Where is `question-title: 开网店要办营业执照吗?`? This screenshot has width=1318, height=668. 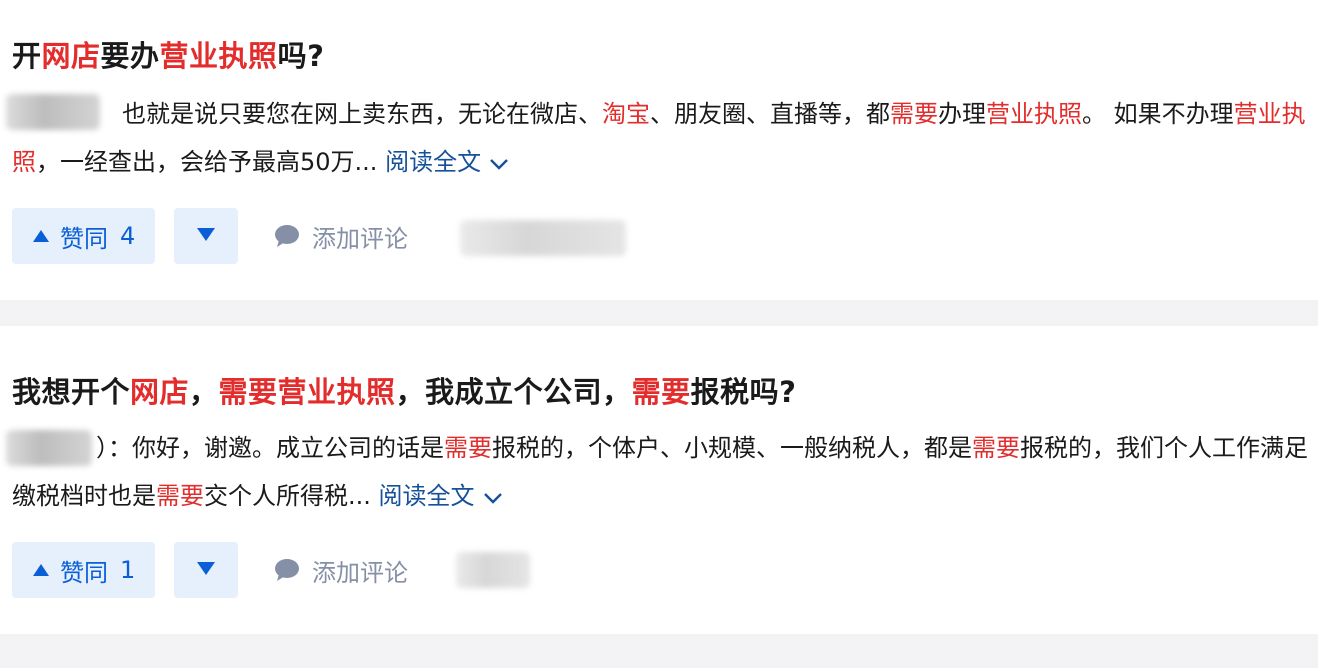
question-title: 开网店要办营业执照吗? is located at coordinates (168, 56).